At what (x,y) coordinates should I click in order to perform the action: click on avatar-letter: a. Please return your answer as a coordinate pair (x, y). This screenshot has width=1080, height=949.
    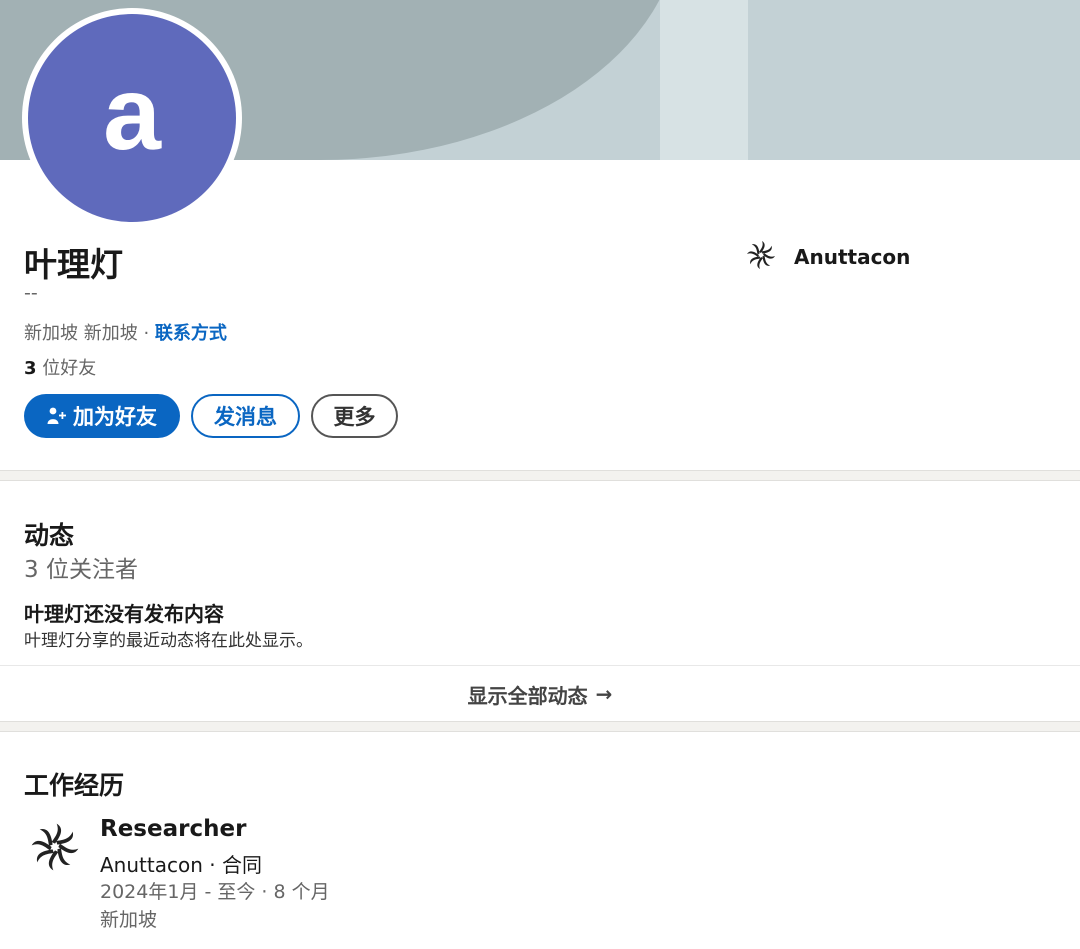
    Looking at the image, I should click on (132, 114).